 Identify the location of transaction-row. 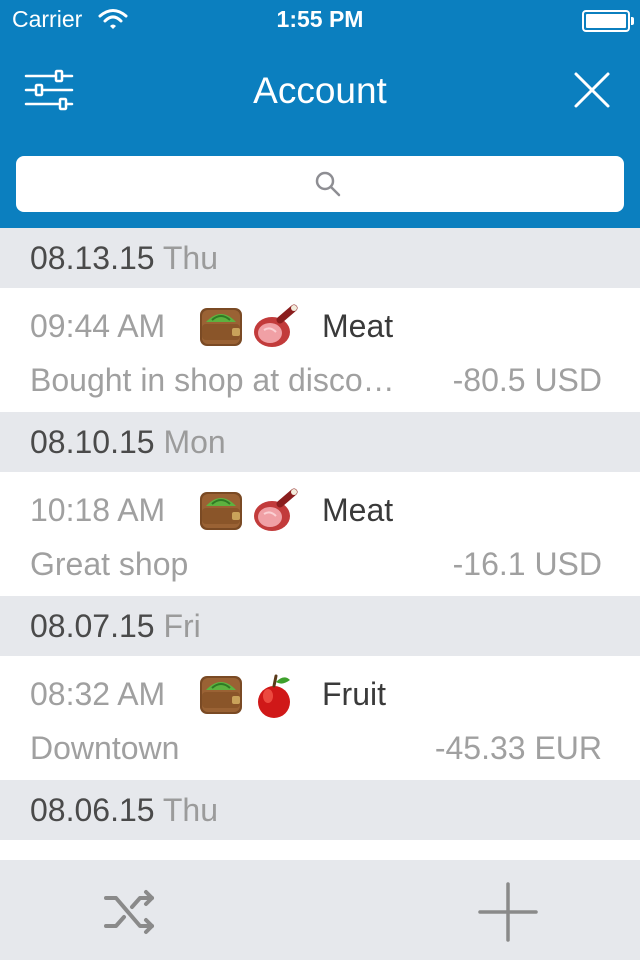
(320, 850).